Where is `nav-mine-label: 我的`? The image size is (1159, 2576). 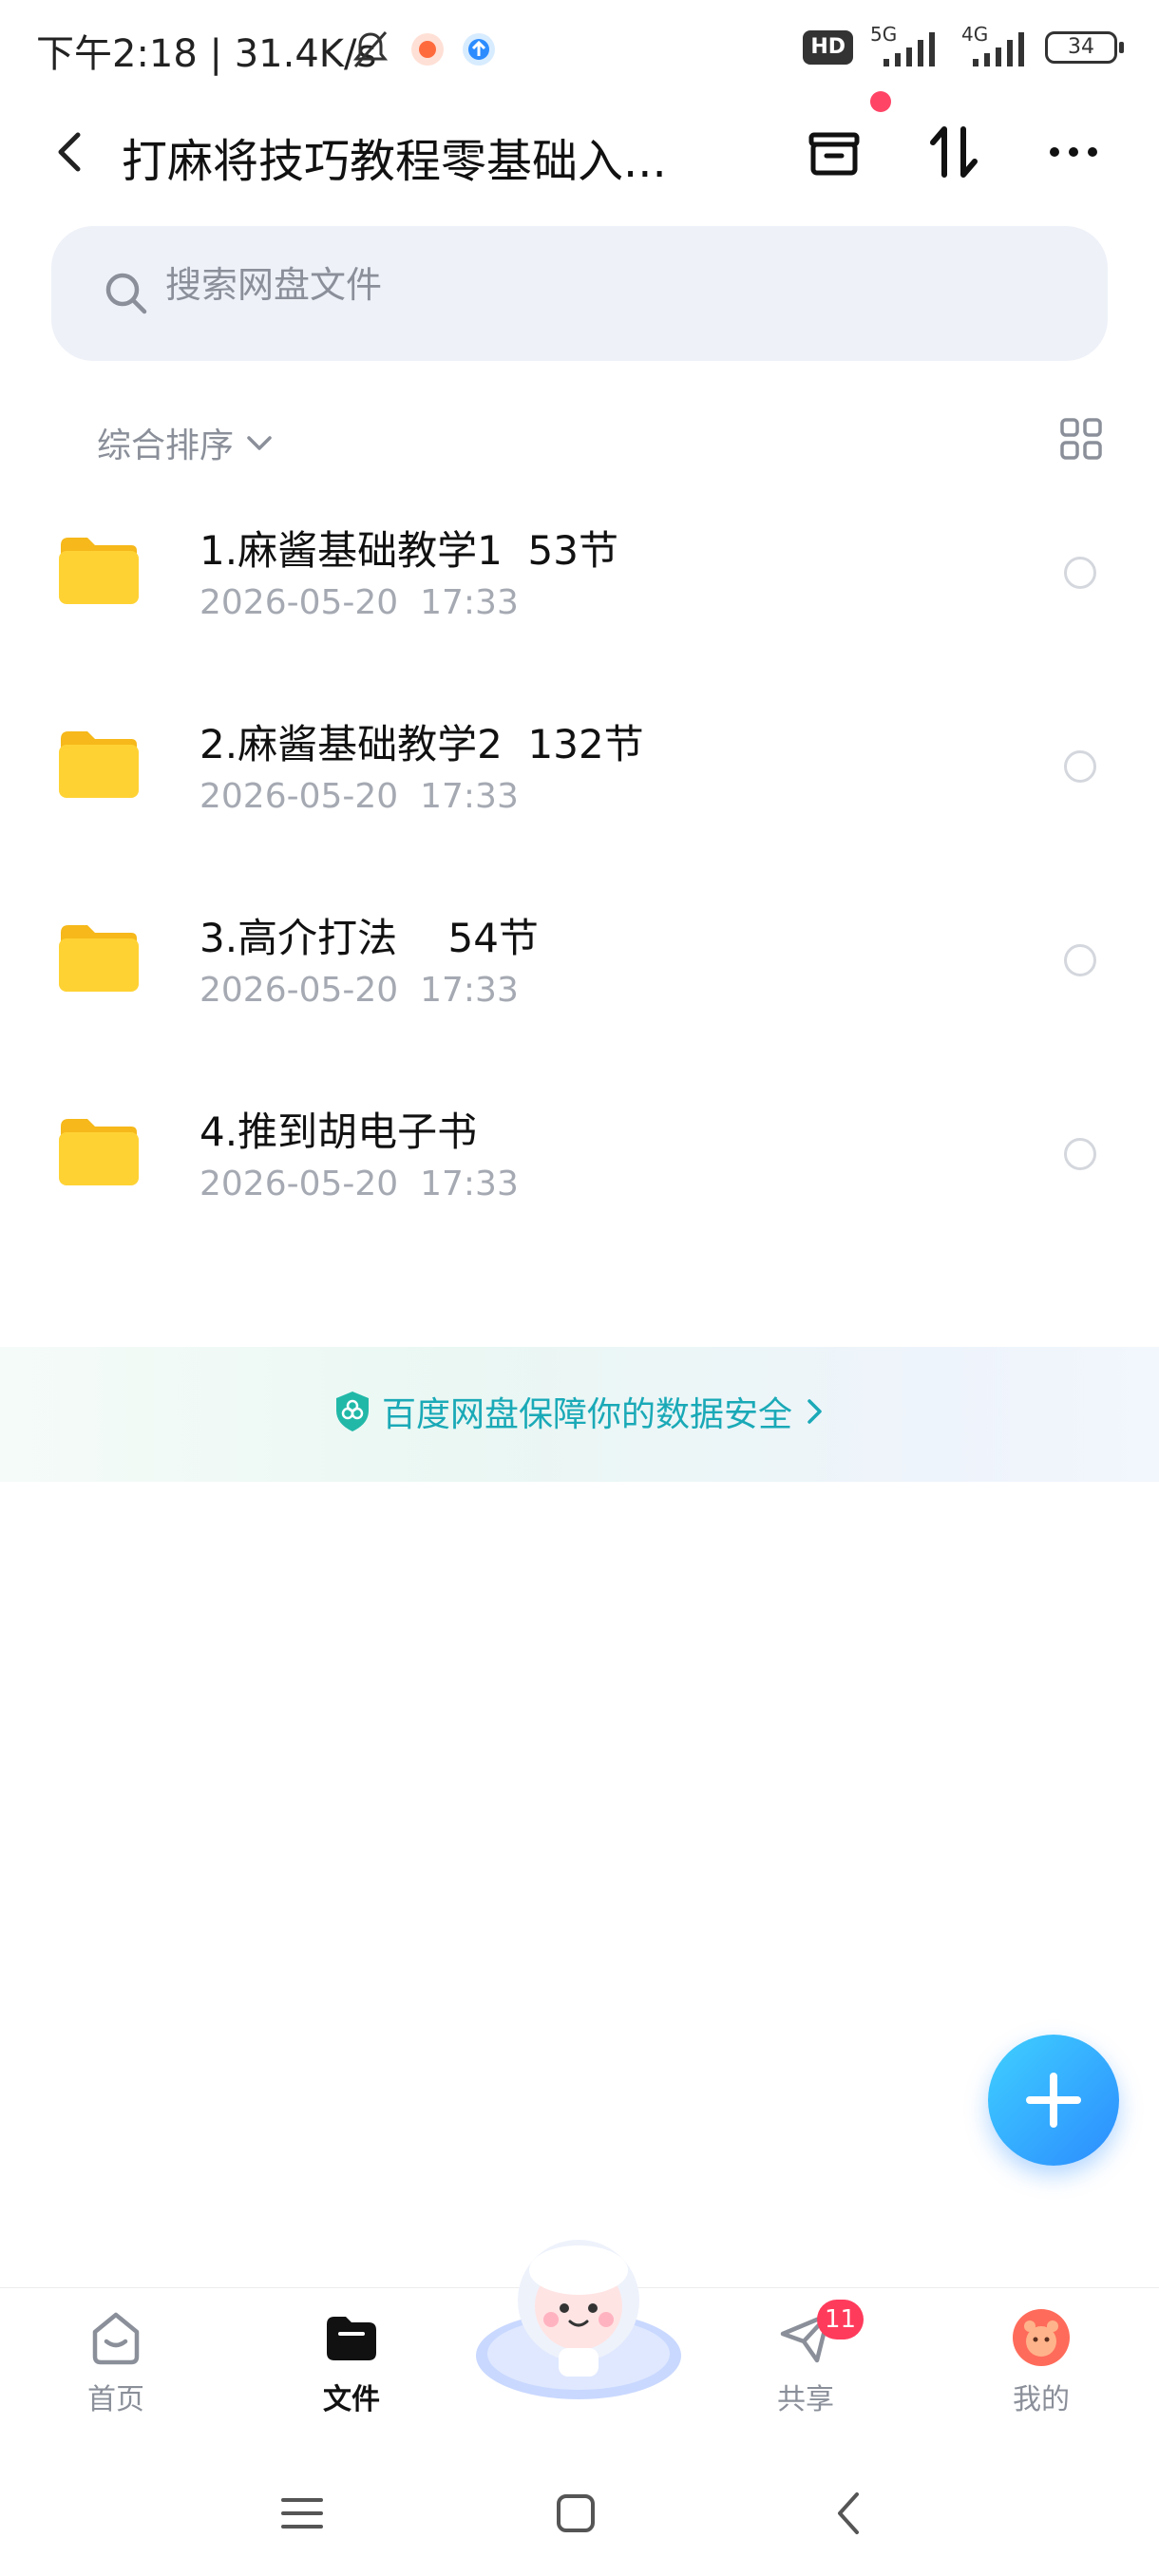
nav-mine-label: 我的 is located at coordinates (1041, 2399).